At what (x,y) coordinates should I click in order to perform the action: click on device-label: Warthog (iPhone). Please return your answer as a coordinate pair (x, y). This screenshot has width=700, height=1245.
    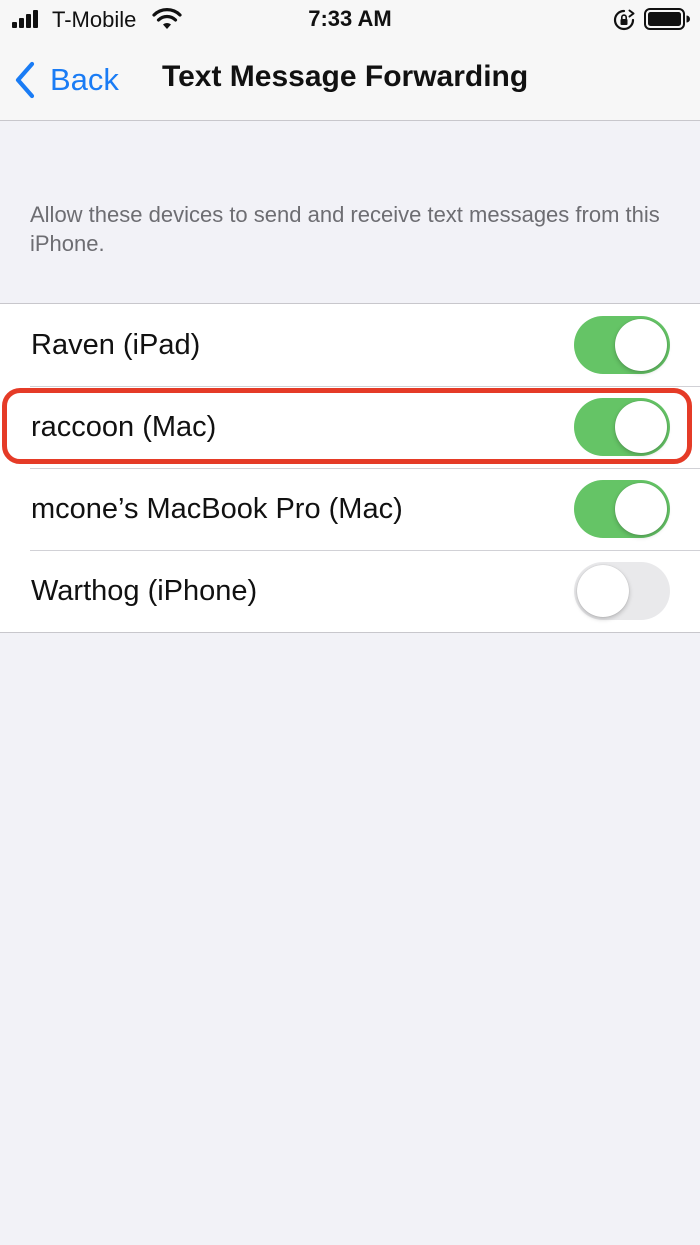
    Looking at the image, I should click on (144, 591).